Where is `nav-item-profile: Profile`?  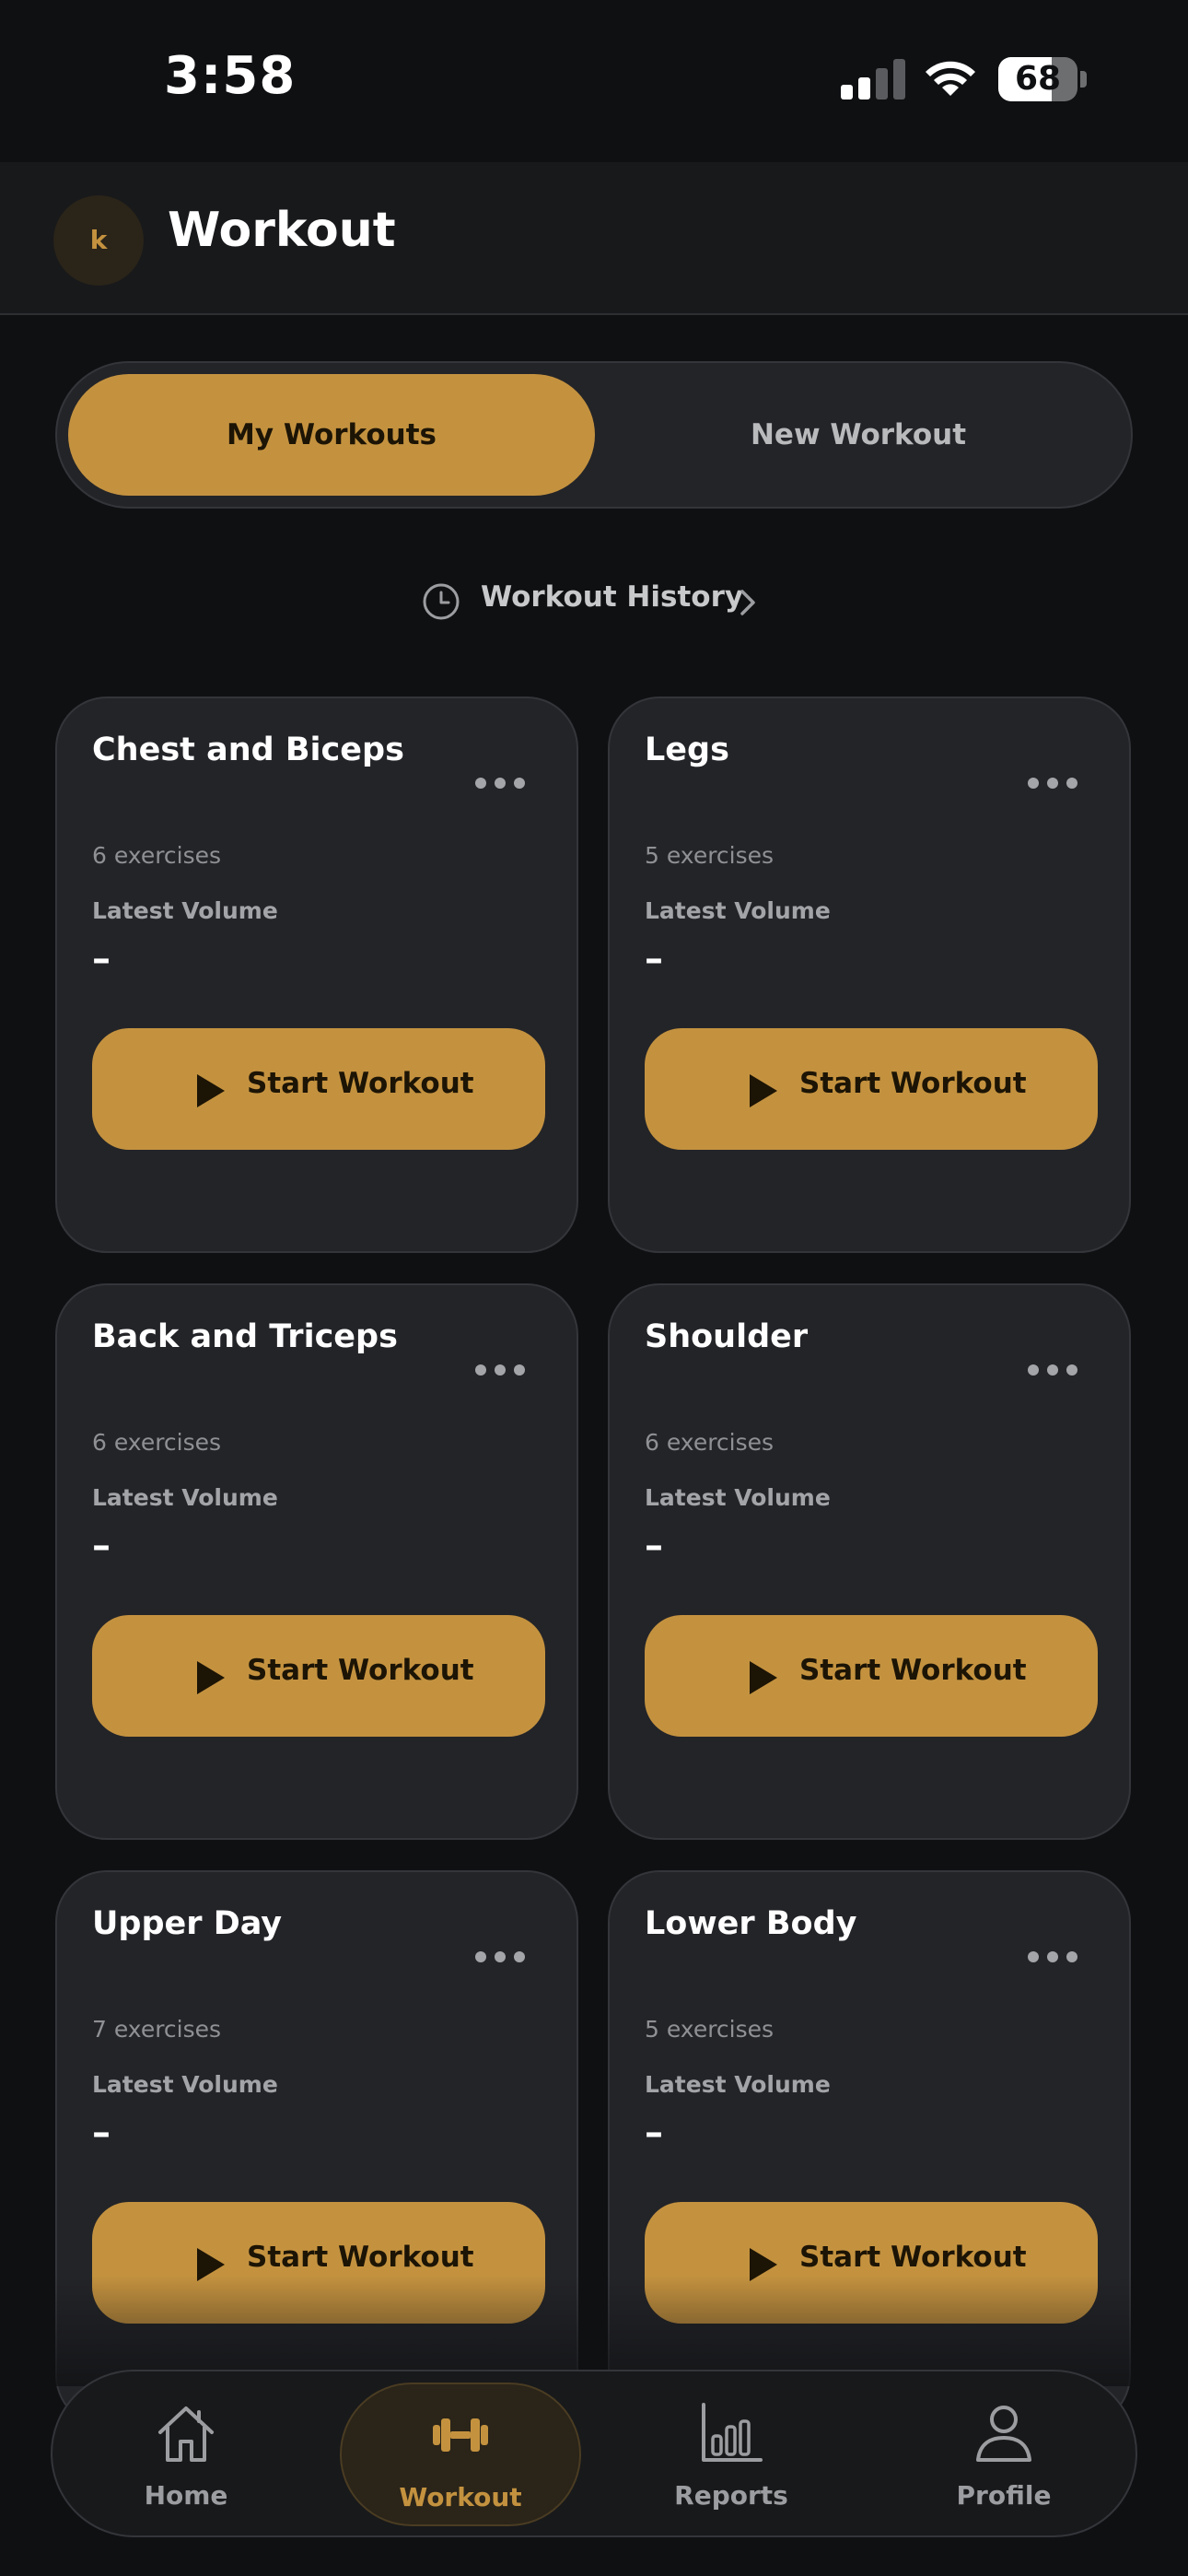 nav-item-profile: Profile is located at coordinates (1004, 2454).